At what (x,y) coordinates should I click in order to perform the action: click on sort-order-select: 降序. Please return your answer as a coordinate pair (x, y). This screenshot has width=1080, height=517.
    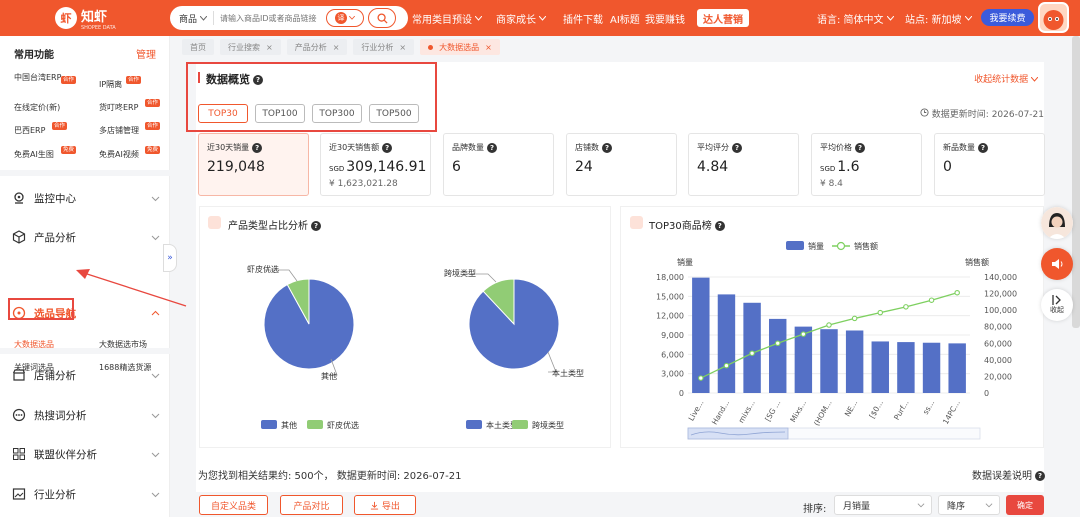
    Looking at the image, I should click on (969, 505).